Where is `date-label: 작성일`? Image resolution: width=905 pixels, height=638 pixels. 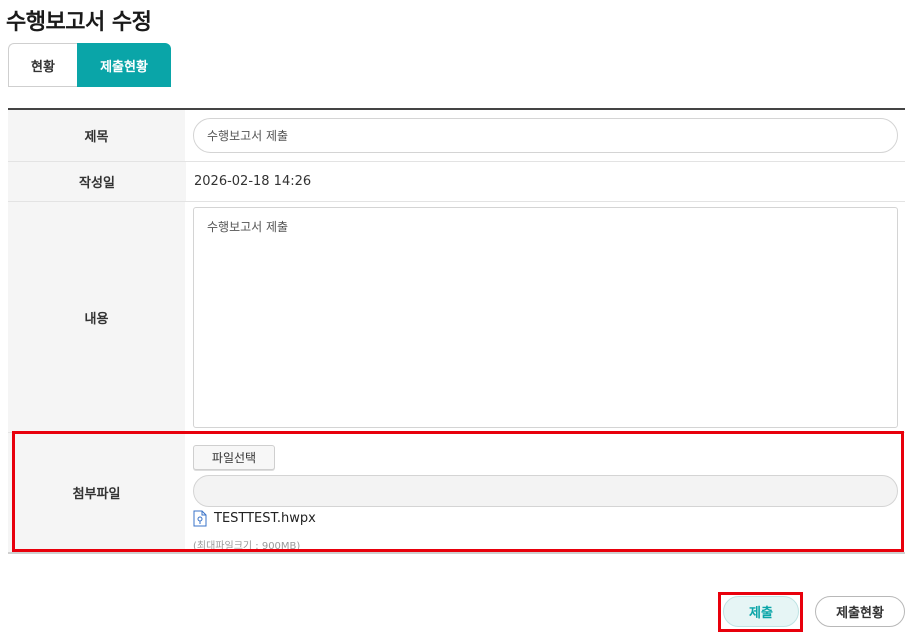 date-label: 작성일 is located at coordinates (97, 181).